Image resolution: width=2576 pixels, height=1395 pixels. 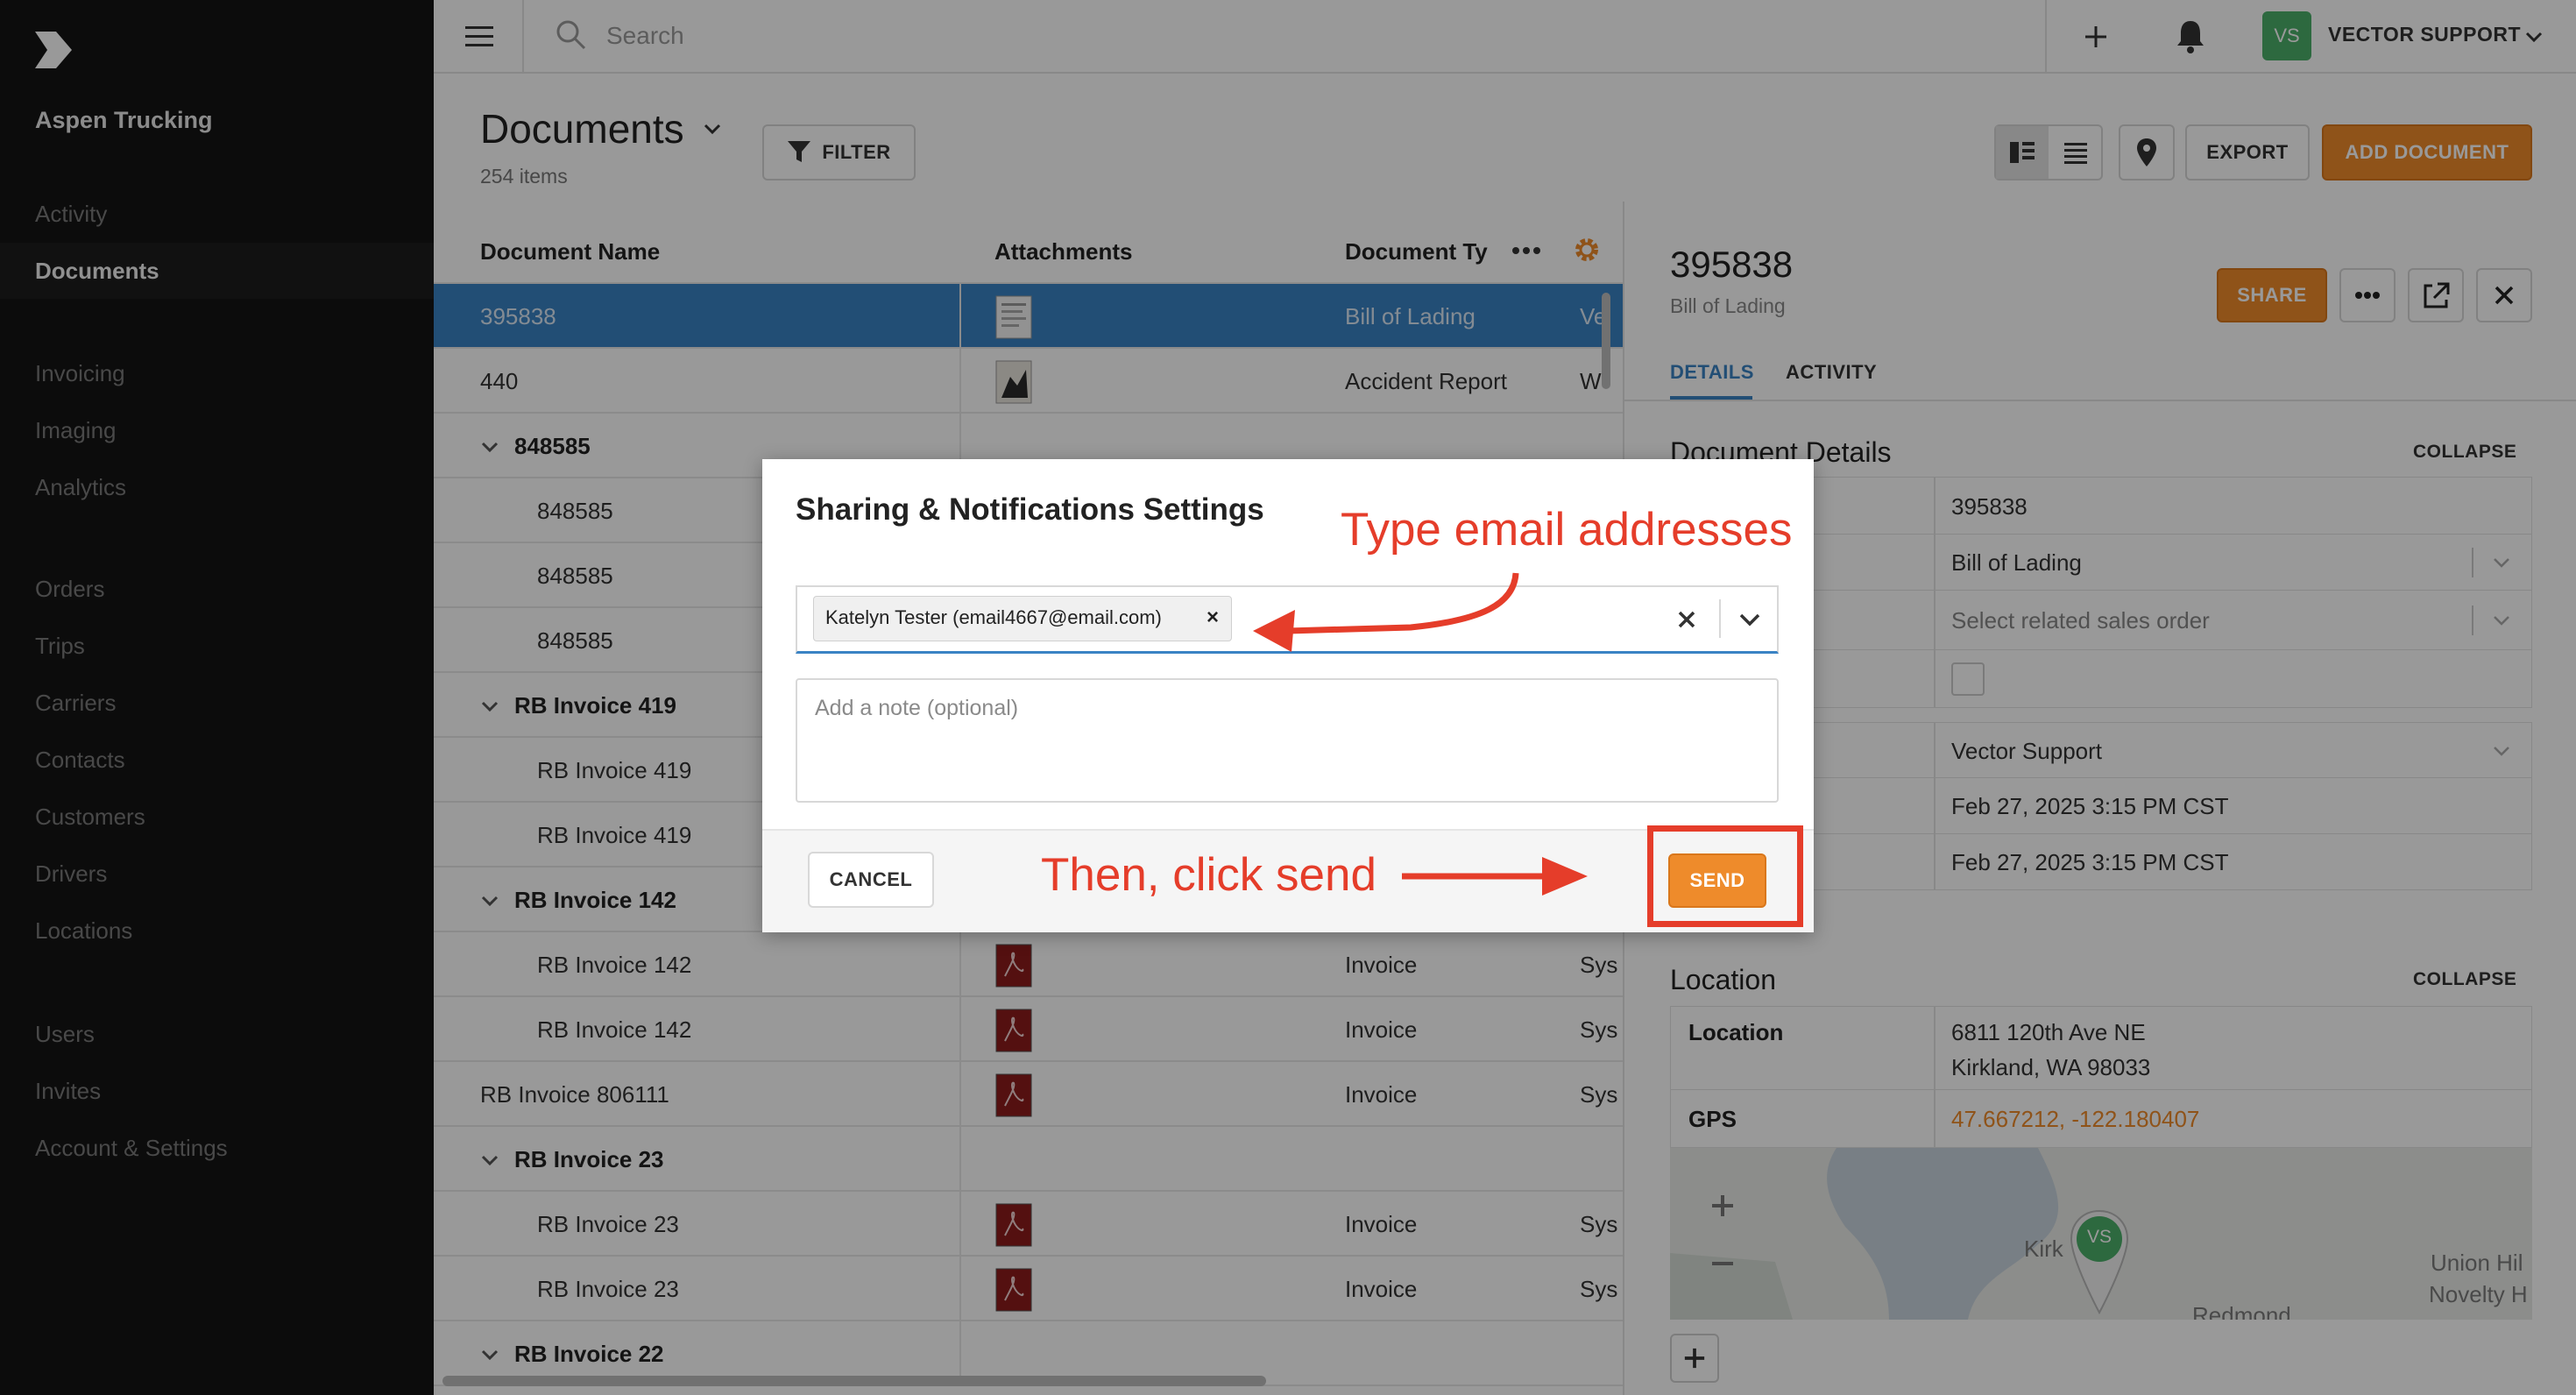 I want to click on annotation-send-hint: Then, click send, so click(x=1208, y=875).